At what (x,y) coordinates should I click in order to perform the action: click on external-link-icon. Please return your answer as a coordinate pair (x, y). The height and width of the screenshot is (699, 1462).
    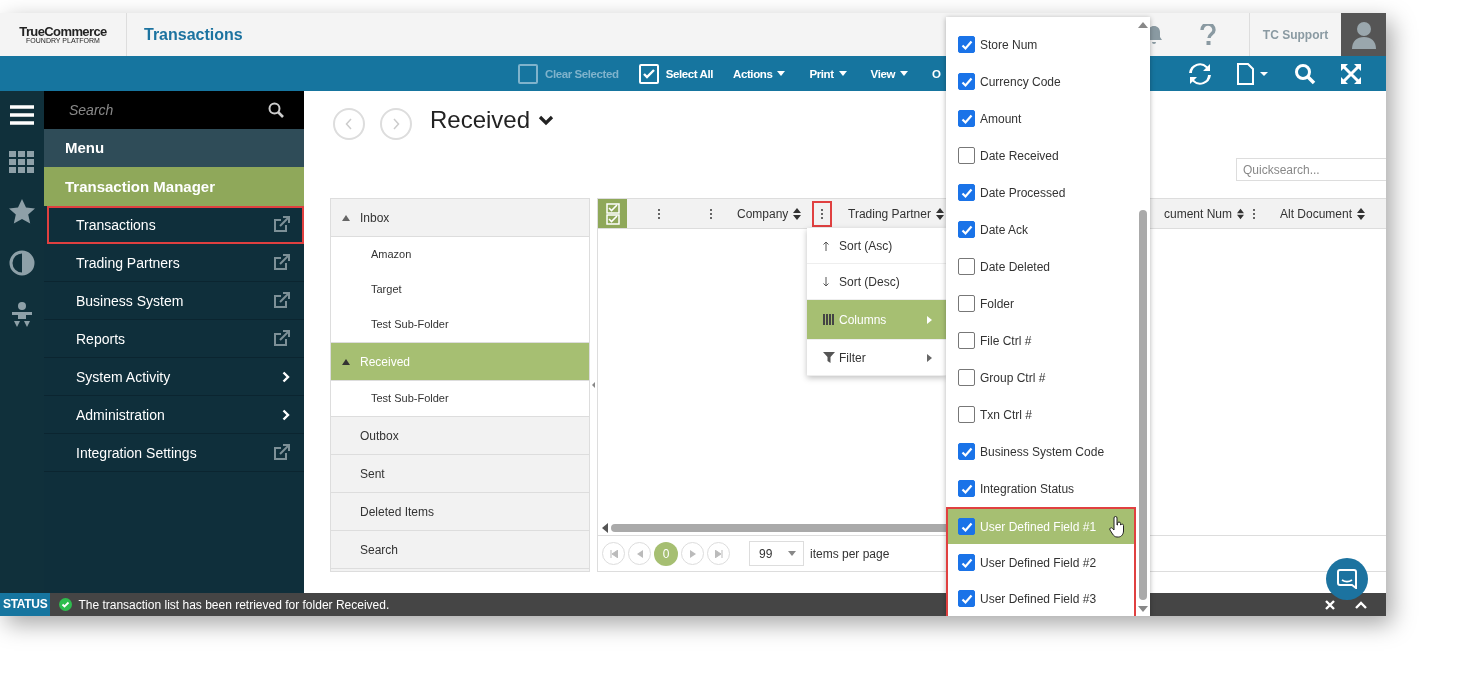
    Looking at the image, I should click on (281, 262).